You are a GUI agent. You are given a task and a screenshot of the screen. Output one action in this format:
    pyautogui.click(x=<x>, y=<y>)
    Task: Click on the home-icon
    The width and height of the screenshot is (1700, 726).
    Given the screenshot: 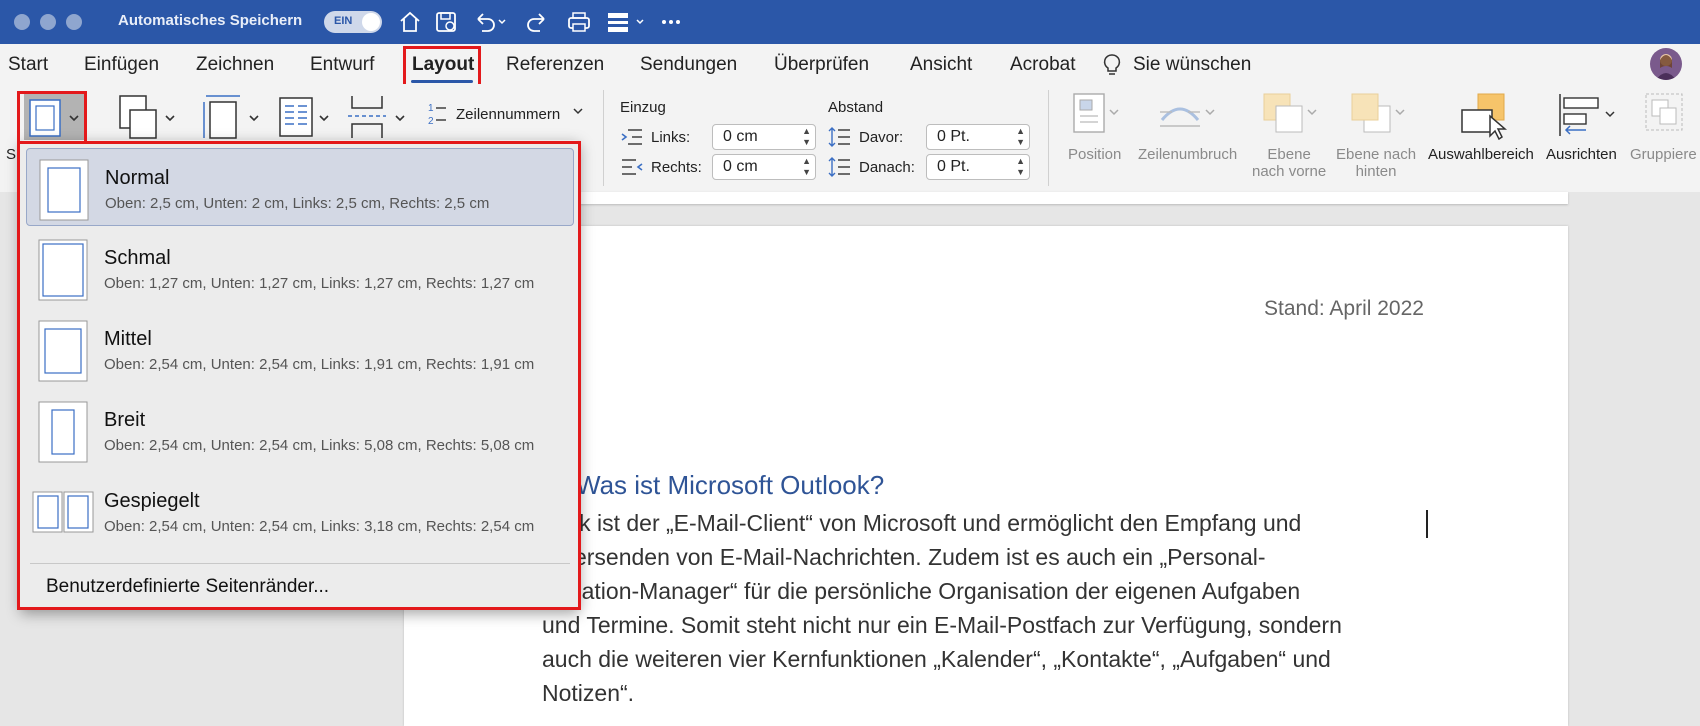 What is the action you would take?
    pyautogui.click(x=410, y=22)
    